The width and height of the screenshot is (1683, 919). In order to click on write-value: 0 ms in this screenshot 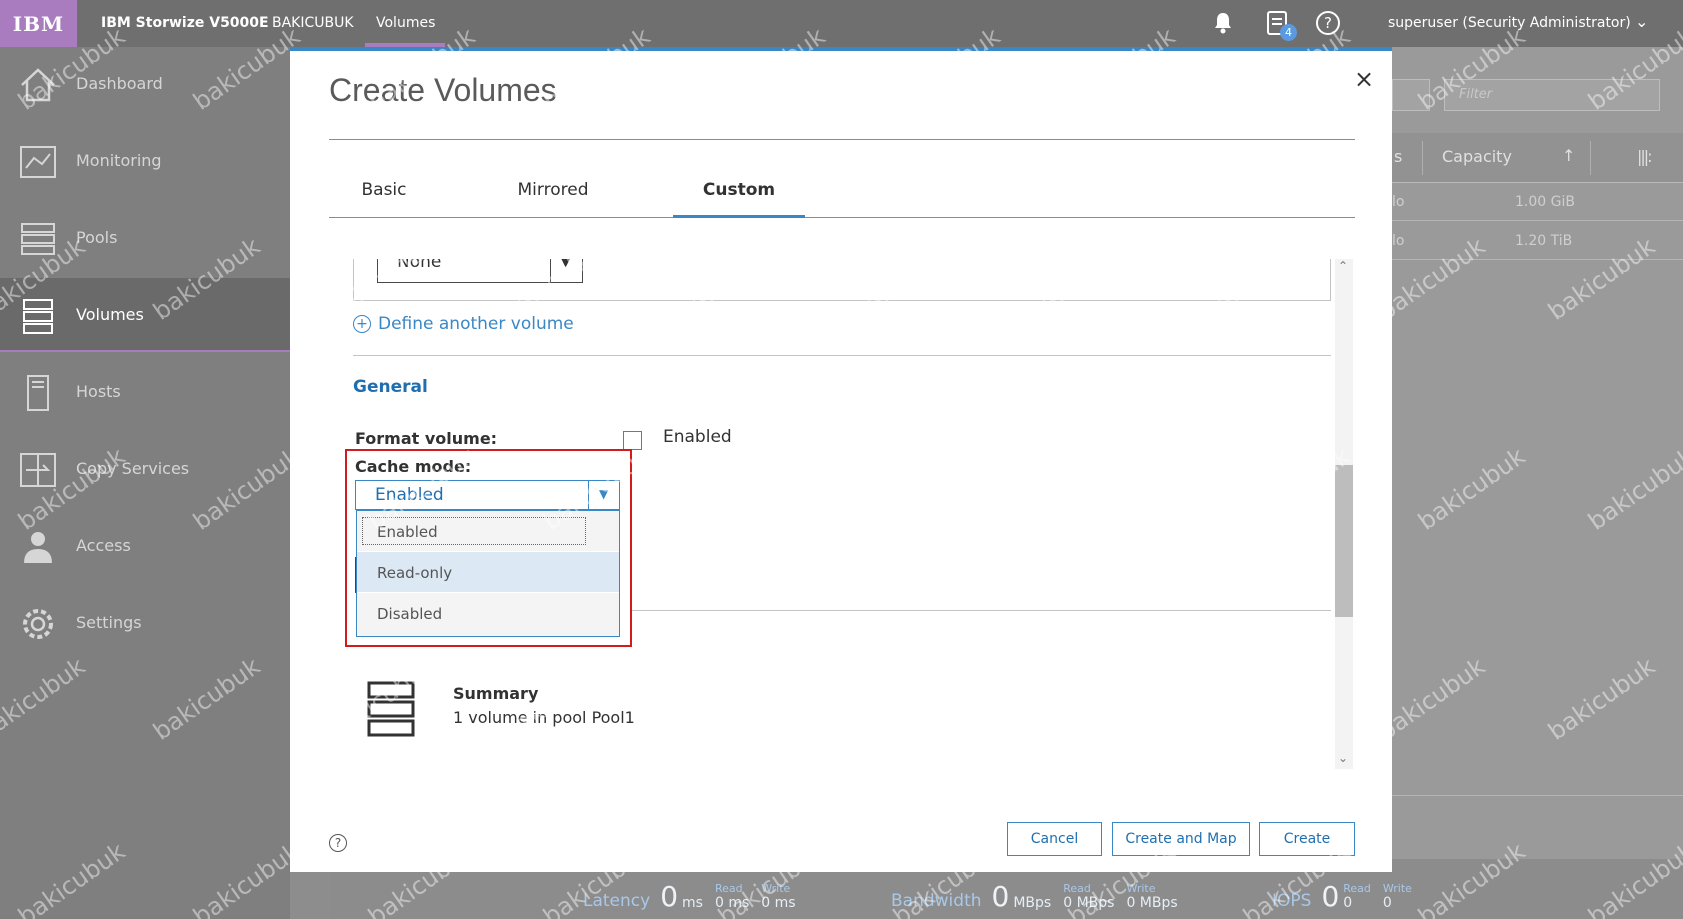, I will do `click(778, 903)`.